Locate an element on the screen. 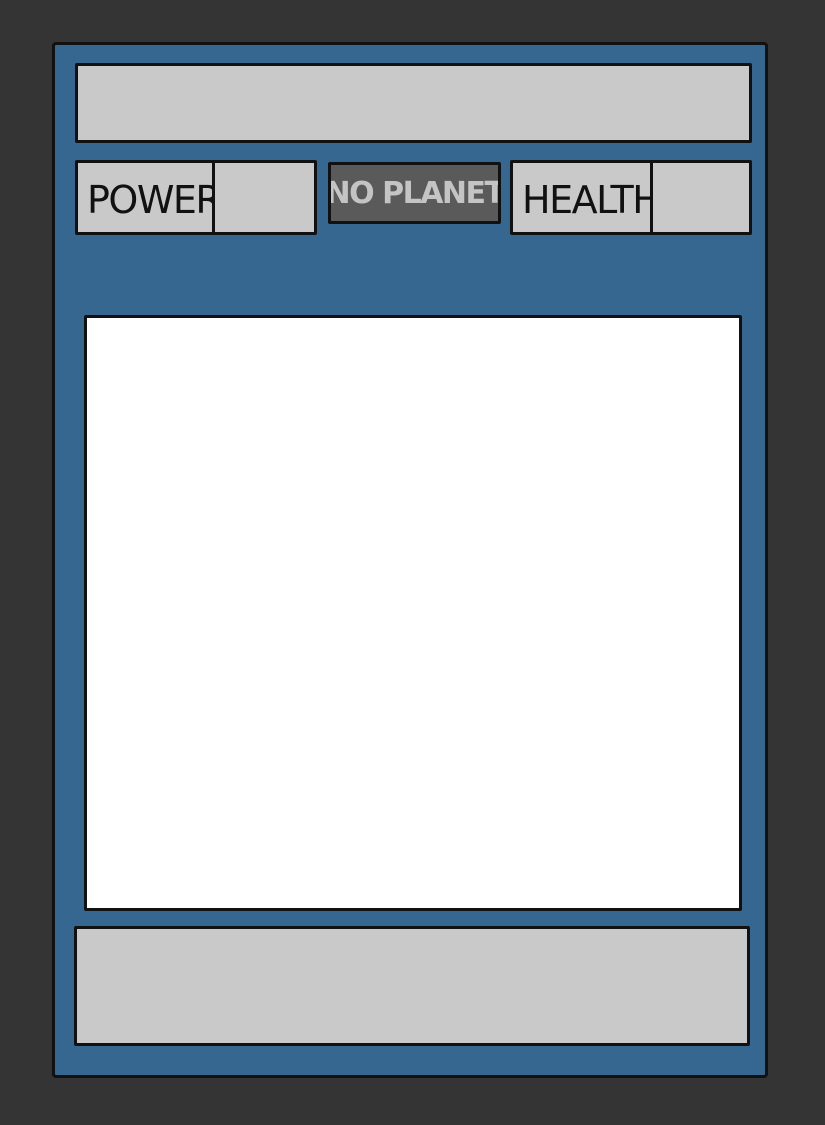 Image resolution: width=825 pixels, height=1125 pixels. power-stat-box: POWER is located at coordinates (196, 197).